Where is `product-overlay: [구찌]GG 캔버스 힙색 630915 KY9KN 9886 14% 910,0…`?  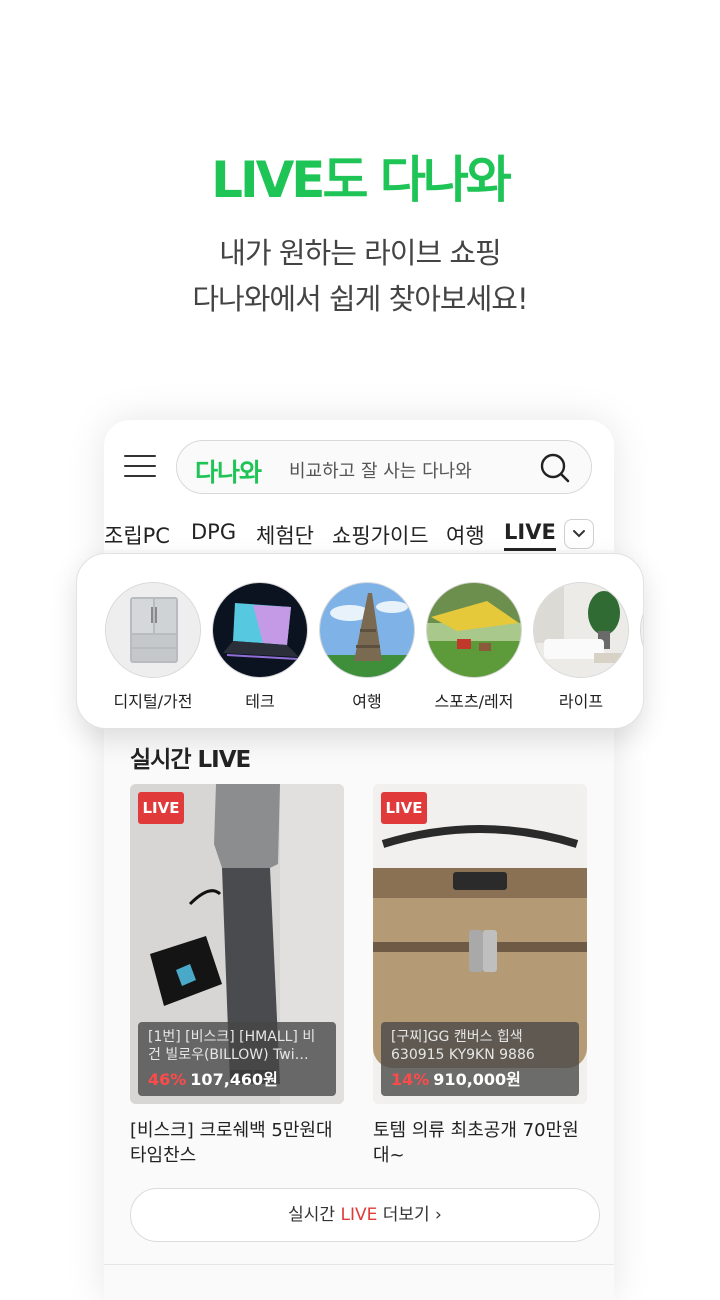 product-overlay: [구찌]GG 캔버스 힙색 630915 KY9KN 9886 14% 910,0… is located at coordinates (480, 1059).